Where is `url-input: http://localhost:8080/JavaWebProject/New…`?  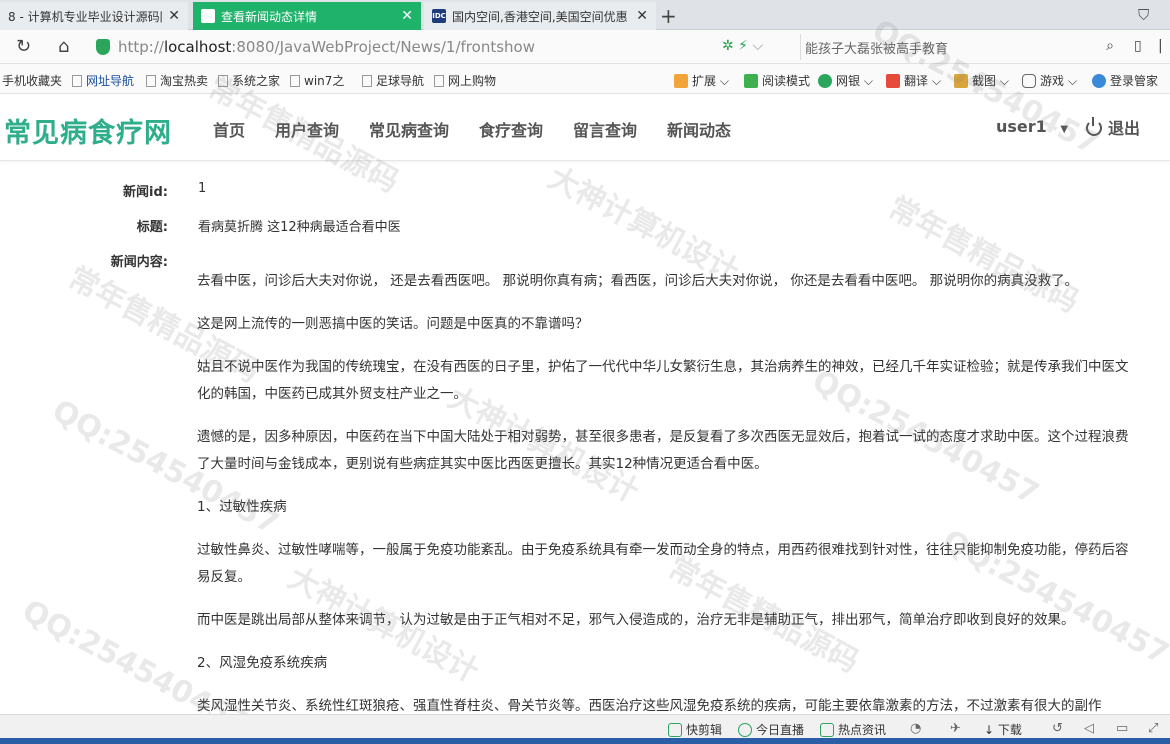 url-input: http://localhost:8080/JavaWebProject/New… is located at coordinates (441, 47).